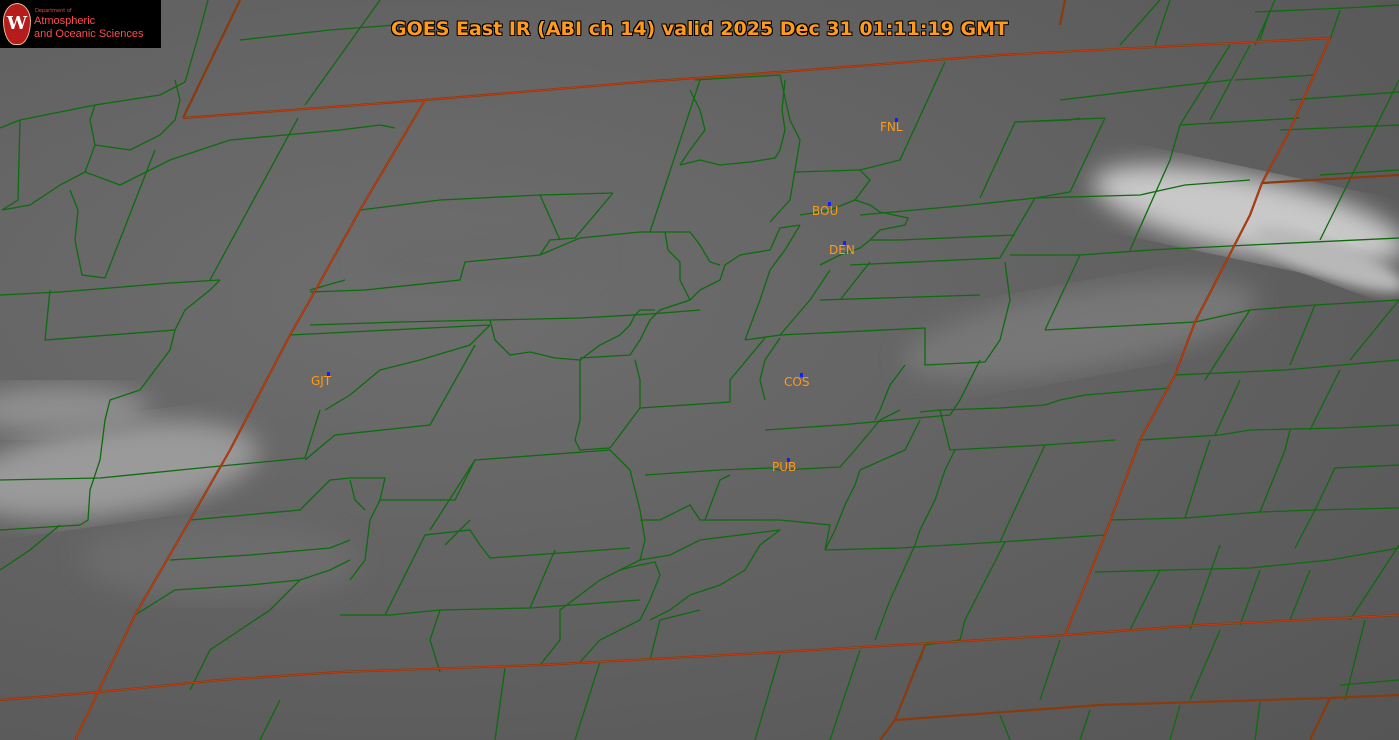  I want to click on station-gjt: GJT, so click(321, 380).